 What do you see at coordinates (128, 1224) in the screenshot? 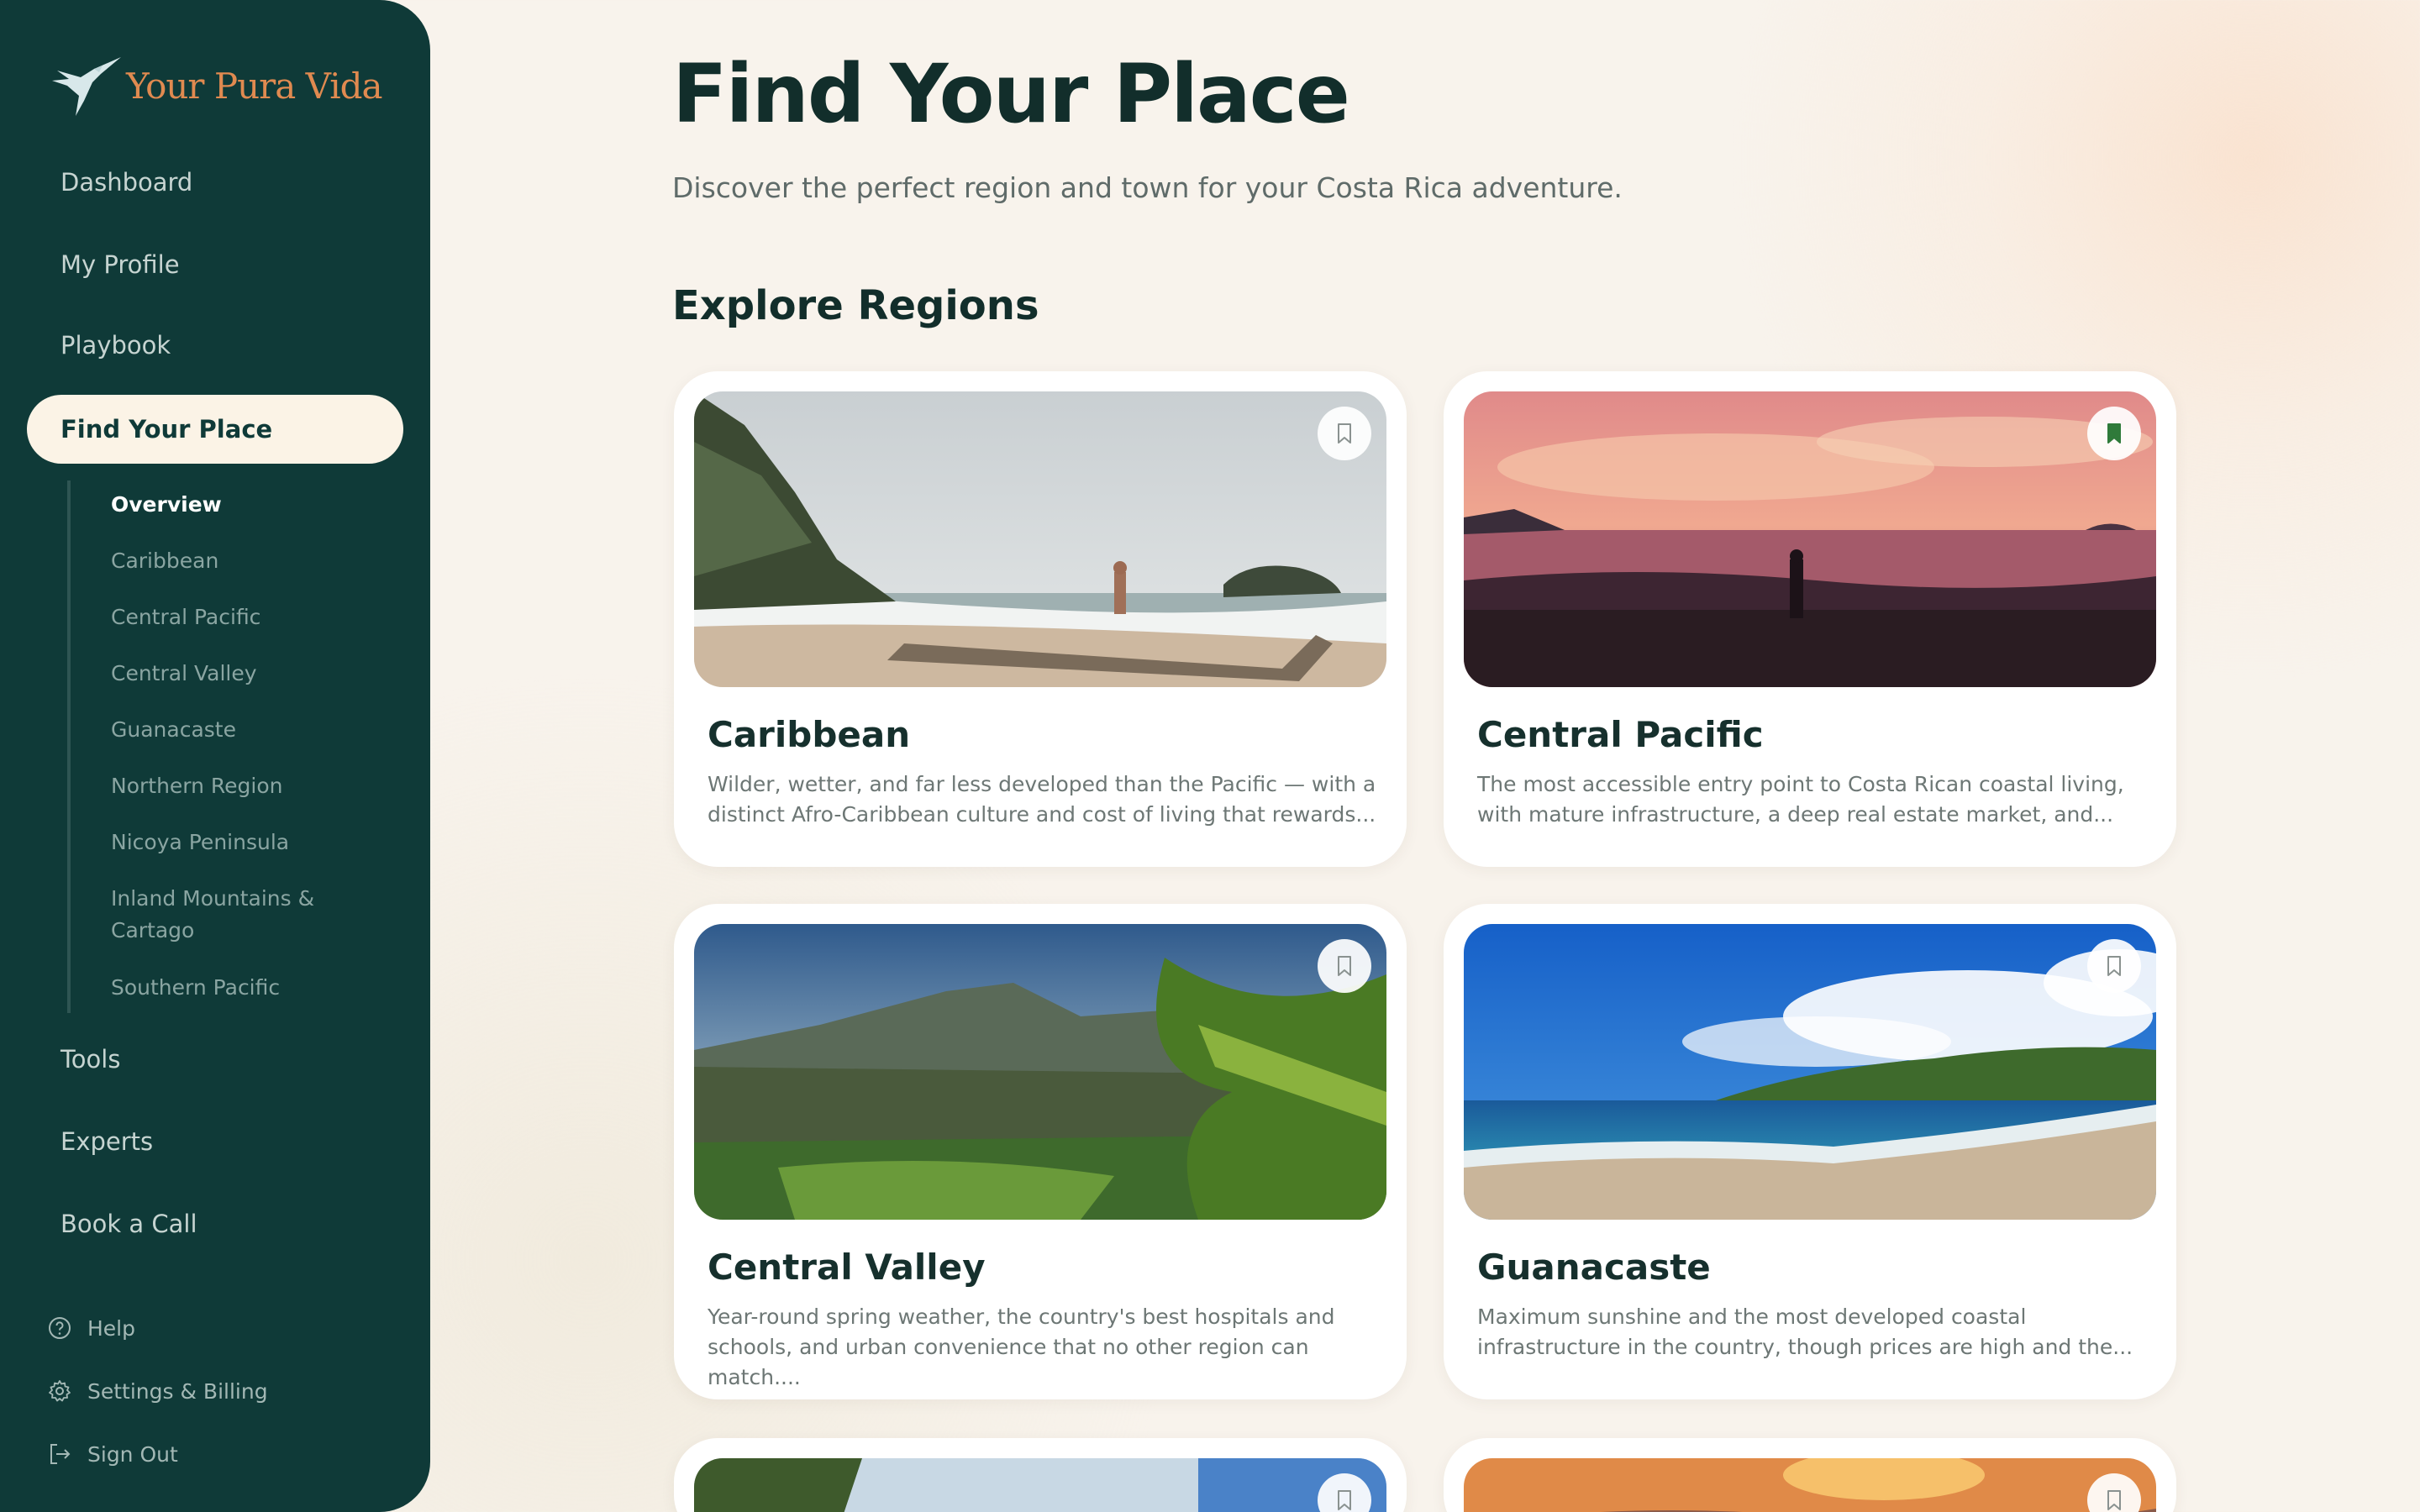
I see `nav-book-a-call: Book a Call` at bounding box center [128, 1224].